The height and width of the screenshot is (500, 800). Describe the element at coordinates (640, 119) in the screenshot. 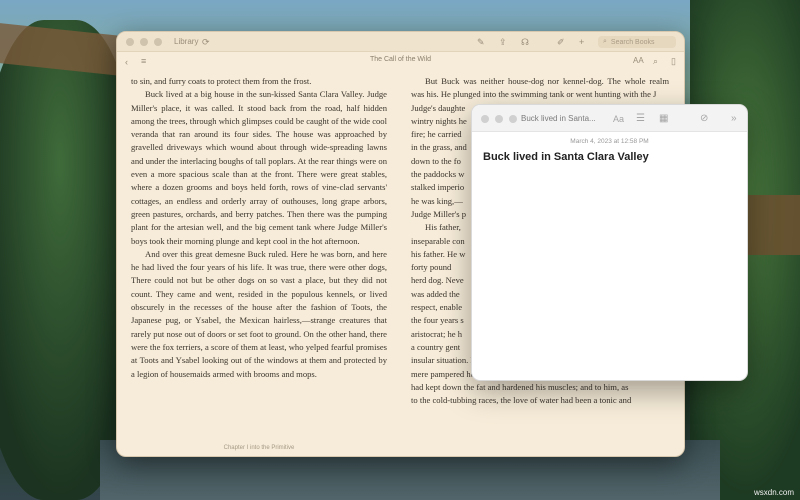

I see `checklist-icon: ☰` at that location.